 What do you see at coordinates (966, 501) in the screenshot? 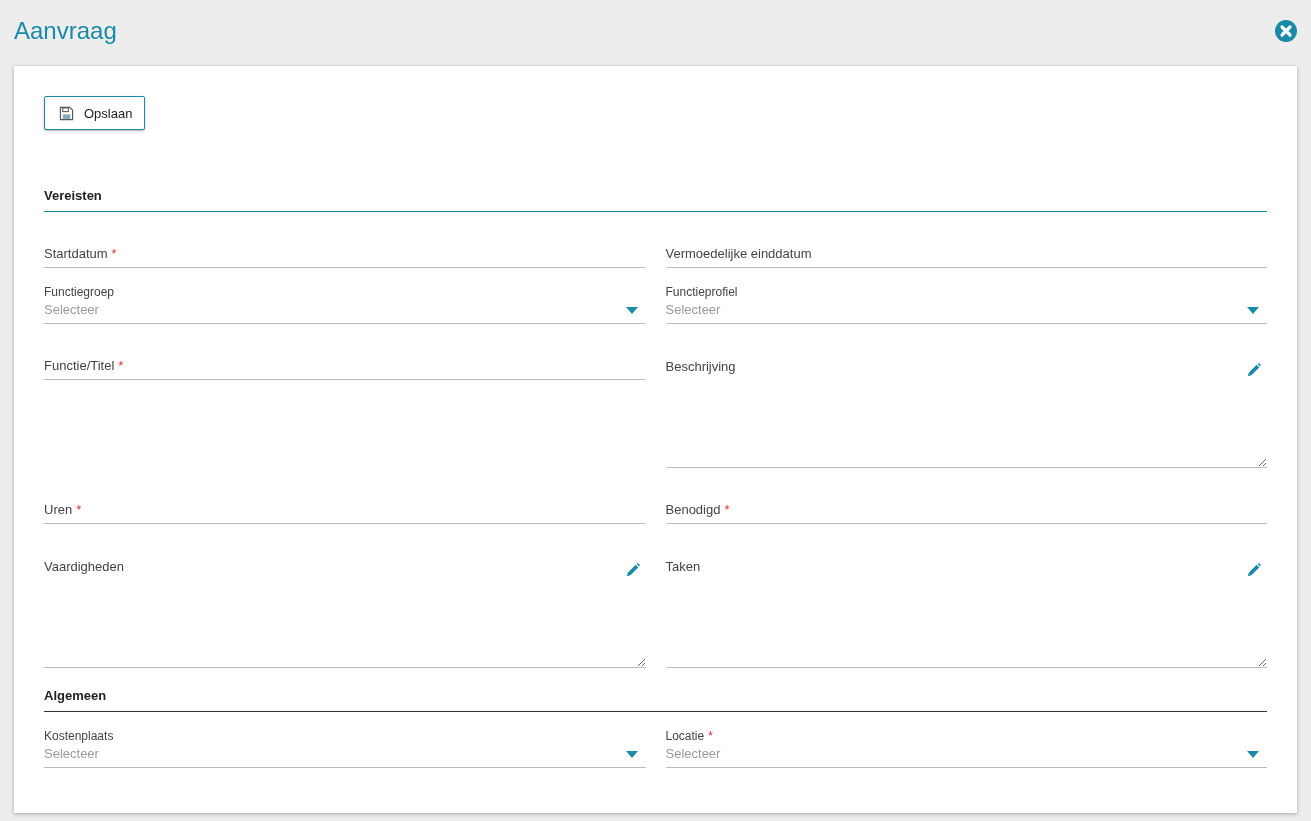
I see `text-field: Benodigd *` at bounding box center [966, 501].